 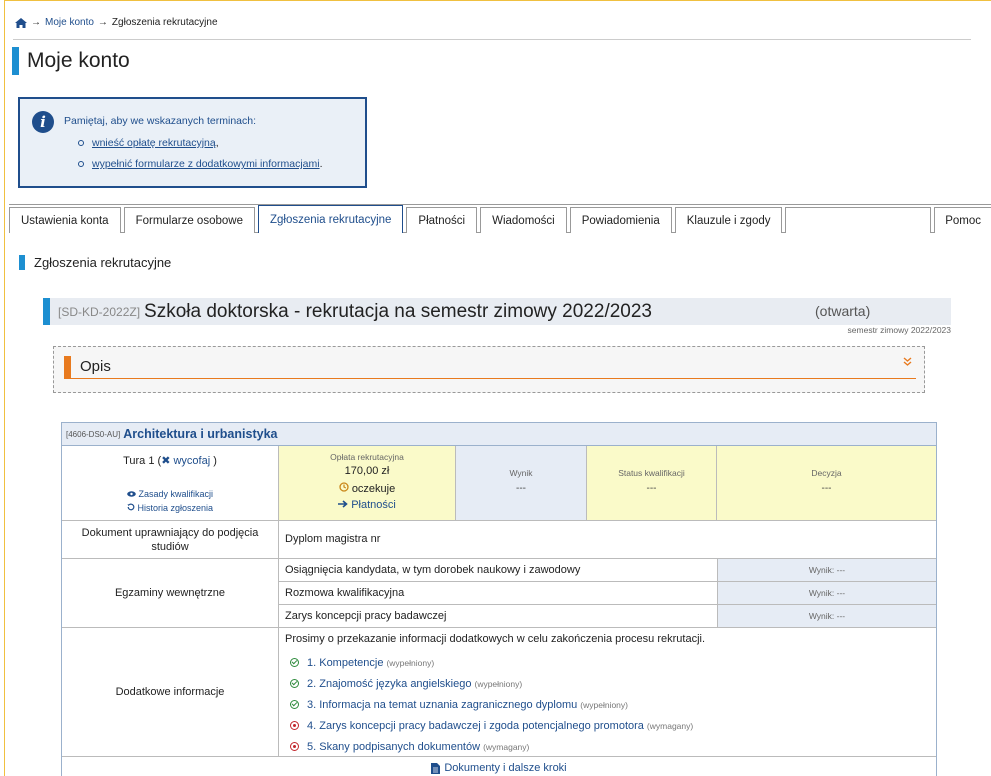 What do you see at coordinates (165, 461) in the screenshot?
I see `close-icon: ✖` at bounding box center [165, 461].